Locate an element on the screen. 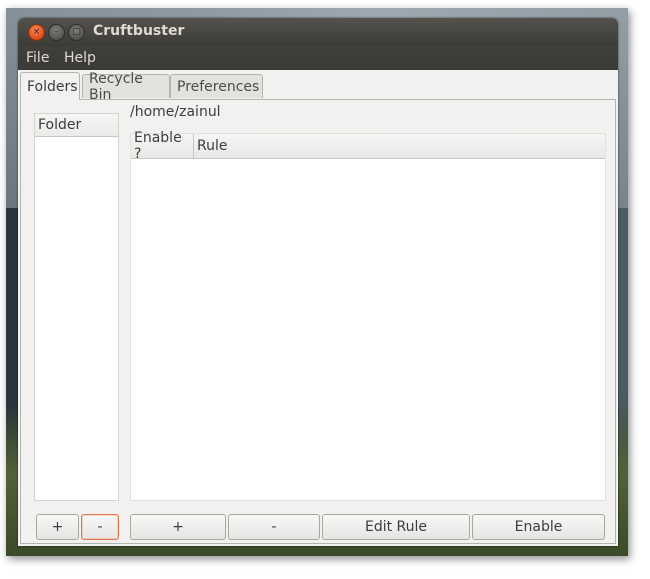  minimize-window-icon: – is located at coordinates (56, 32).